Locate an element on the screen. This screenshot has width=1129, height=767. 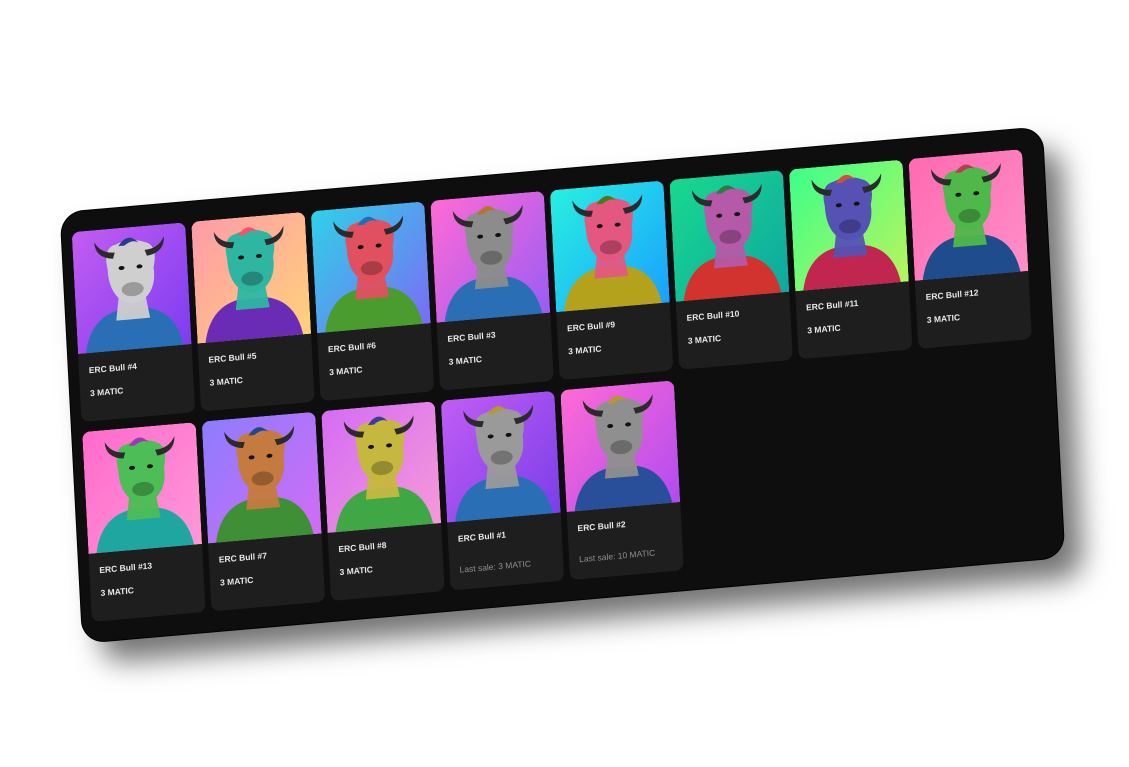
nft-name: ERC Bull #2 is located at coordinates (601, 526).